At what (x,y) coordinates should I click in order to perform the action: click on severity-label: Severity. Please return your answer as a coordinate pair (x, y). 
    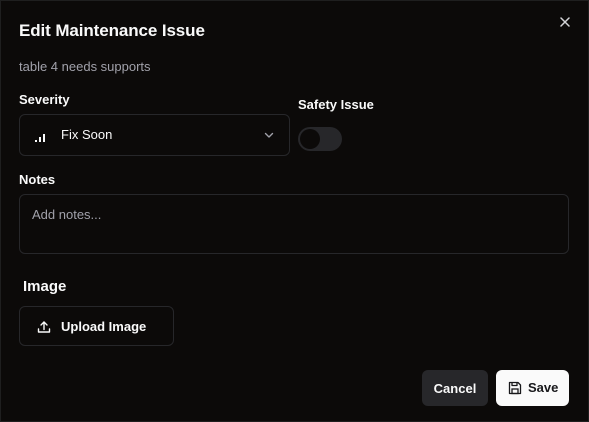
    Looking at the image, I should click on (44, 99).